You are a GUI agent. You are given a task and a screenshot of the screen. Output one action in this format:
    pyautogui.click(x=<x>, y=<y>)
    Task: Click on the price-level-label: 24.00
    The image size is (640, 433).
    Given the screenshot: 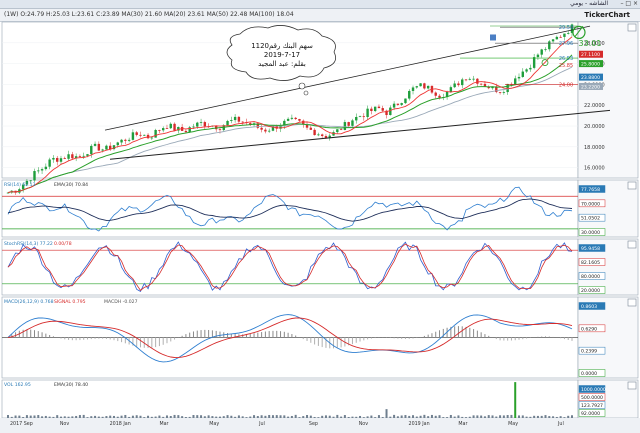 What is the action you would take?
    pyautogui.click(x=566, y=85)
    